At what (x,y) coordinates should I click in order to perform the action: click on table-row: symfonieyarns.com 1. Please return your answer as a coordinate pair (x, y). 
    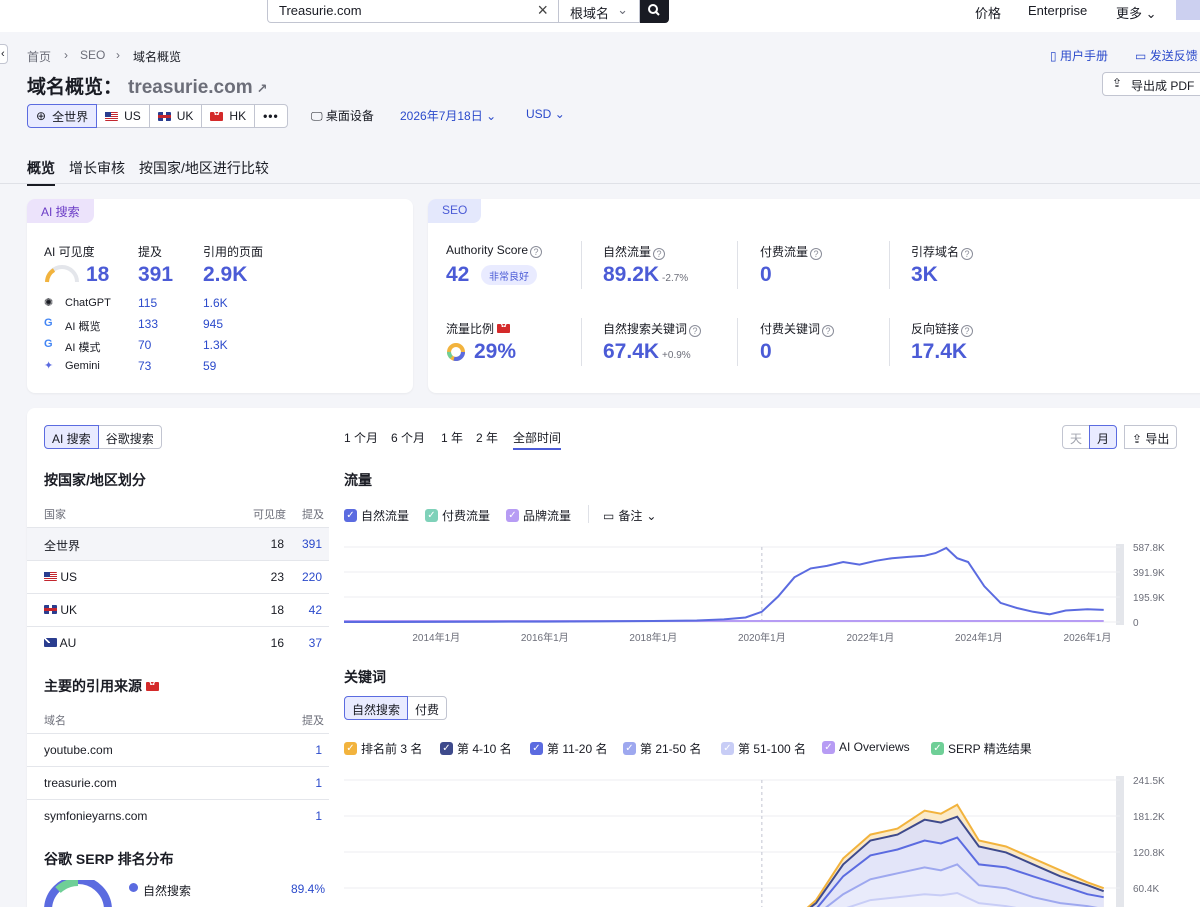
    Looking at the image, I should click on (178, 815).